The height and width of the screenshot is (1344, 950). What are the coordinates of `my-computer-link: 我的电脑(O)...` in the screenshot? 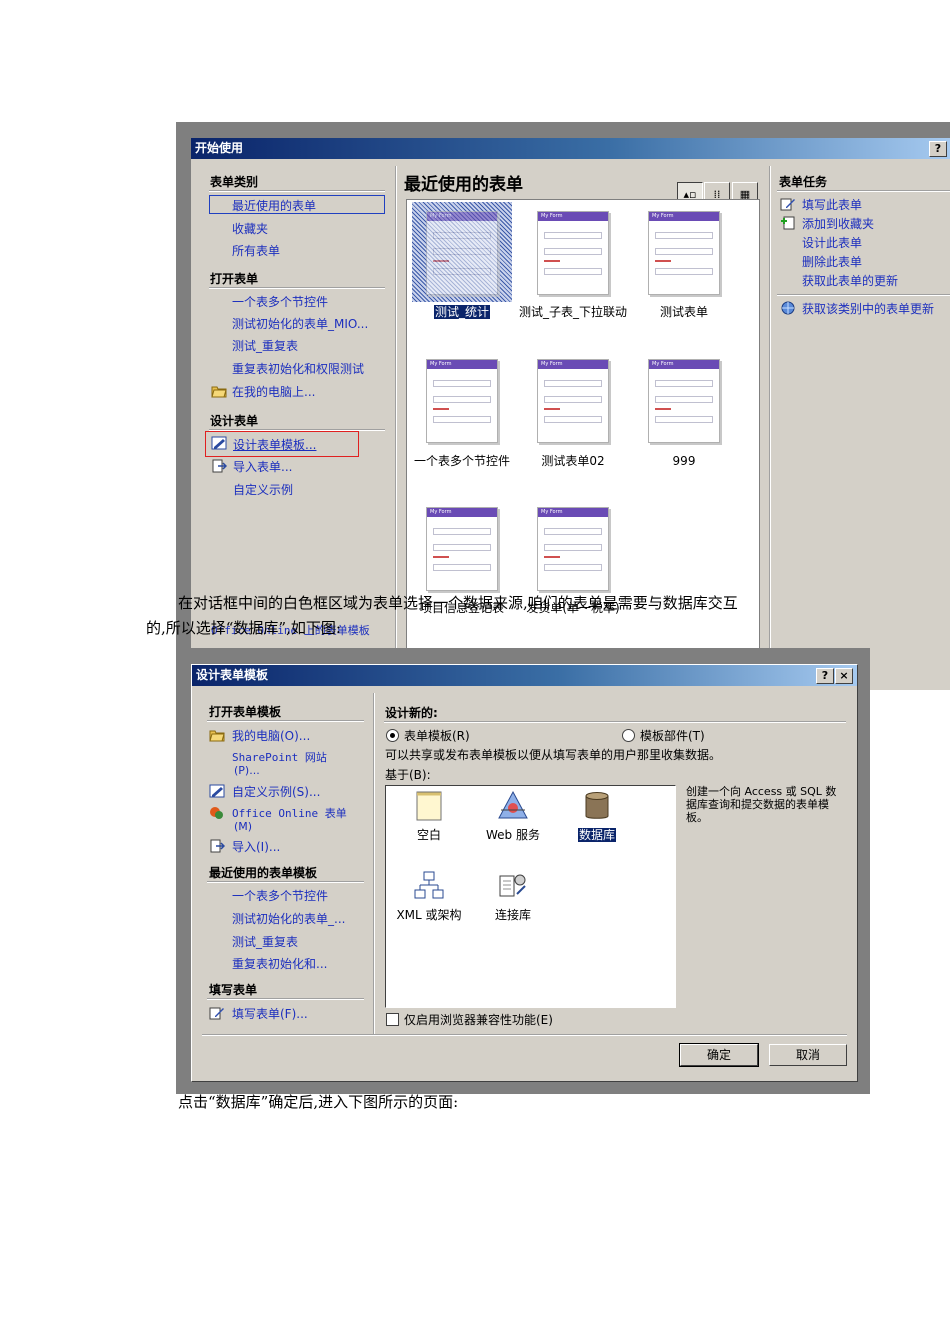 It's located at (271, 735).